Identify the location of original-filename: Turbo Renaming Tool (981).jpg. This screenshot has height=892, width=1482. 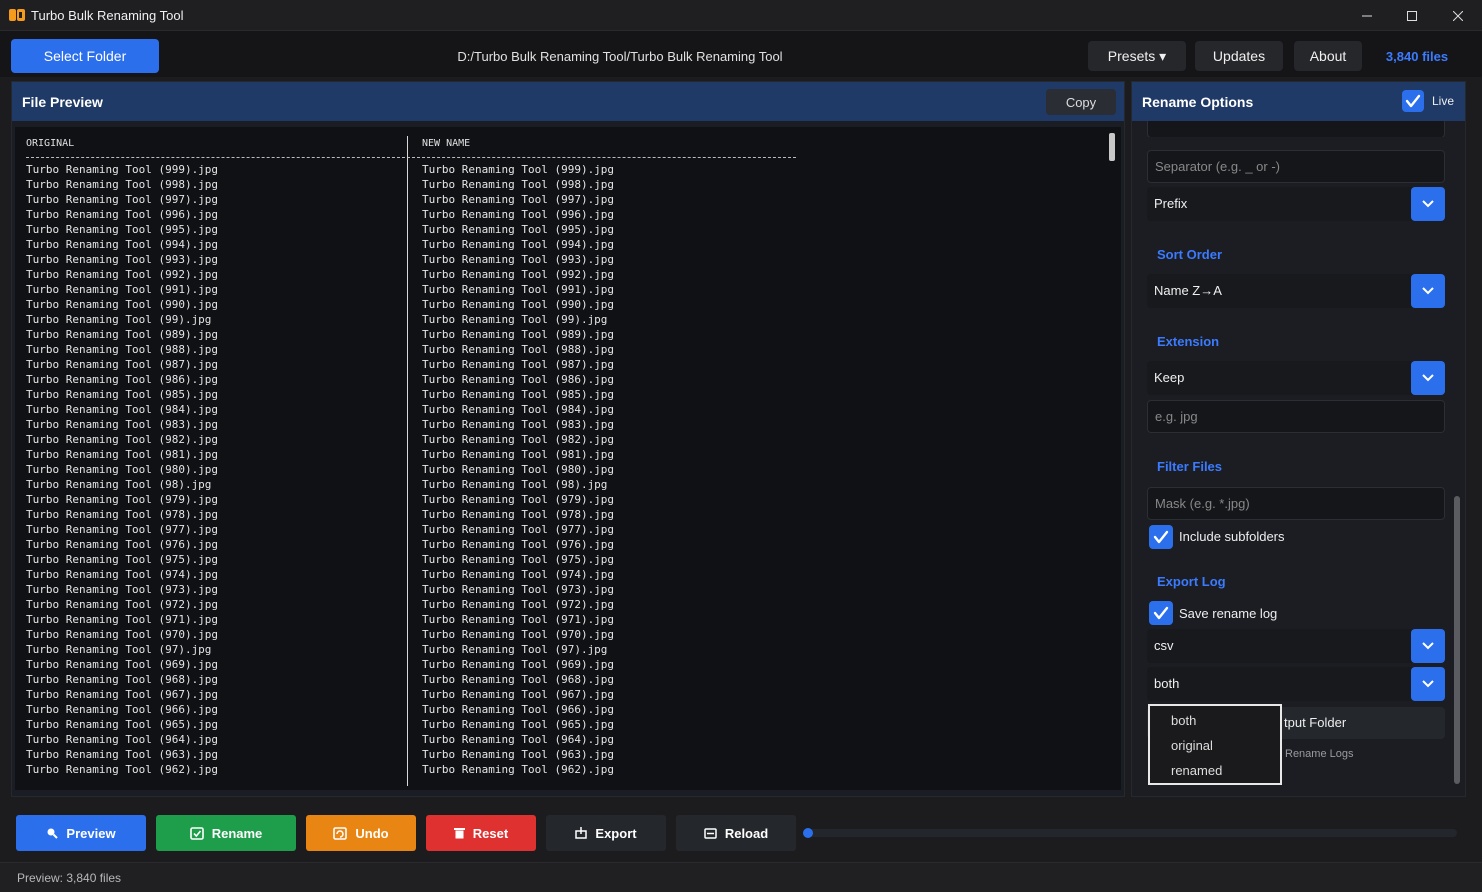
(122, 454).